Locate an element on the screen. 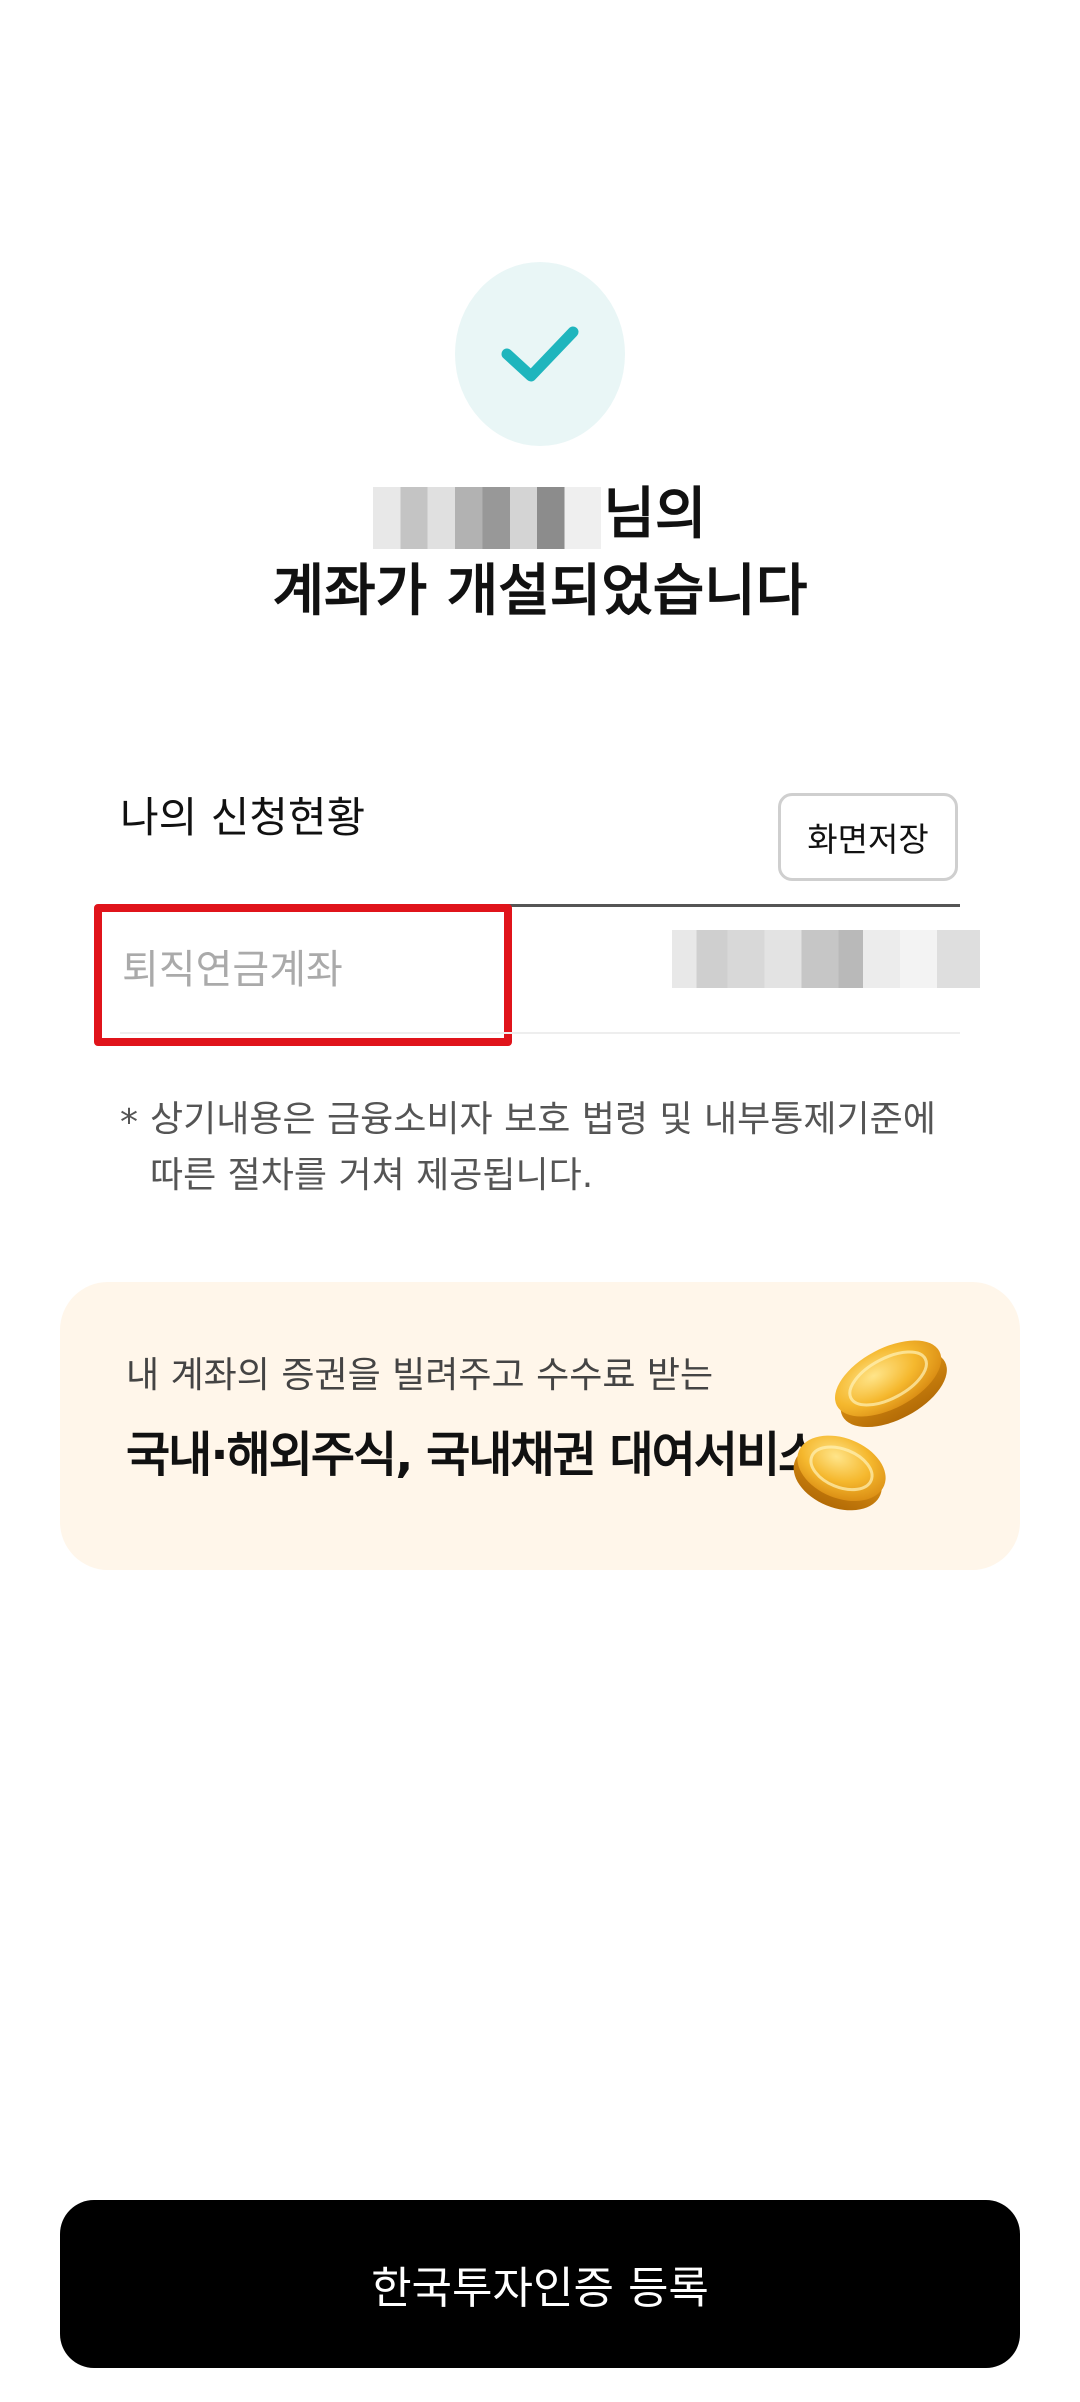 The width and height of the screenshot is (1080, 2402). banner-title: 국내·해외주식, 국내채권 대여서비스 is located at coordinates (474, 1455).